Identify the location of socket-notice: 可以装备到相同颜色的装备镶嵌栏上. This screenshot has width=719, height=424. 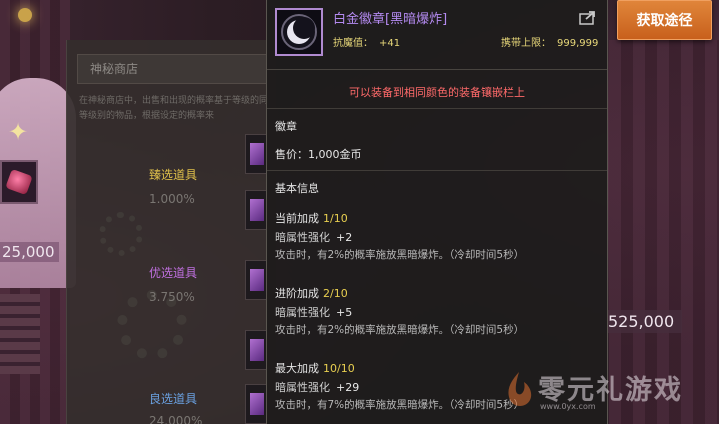
(437, 92).